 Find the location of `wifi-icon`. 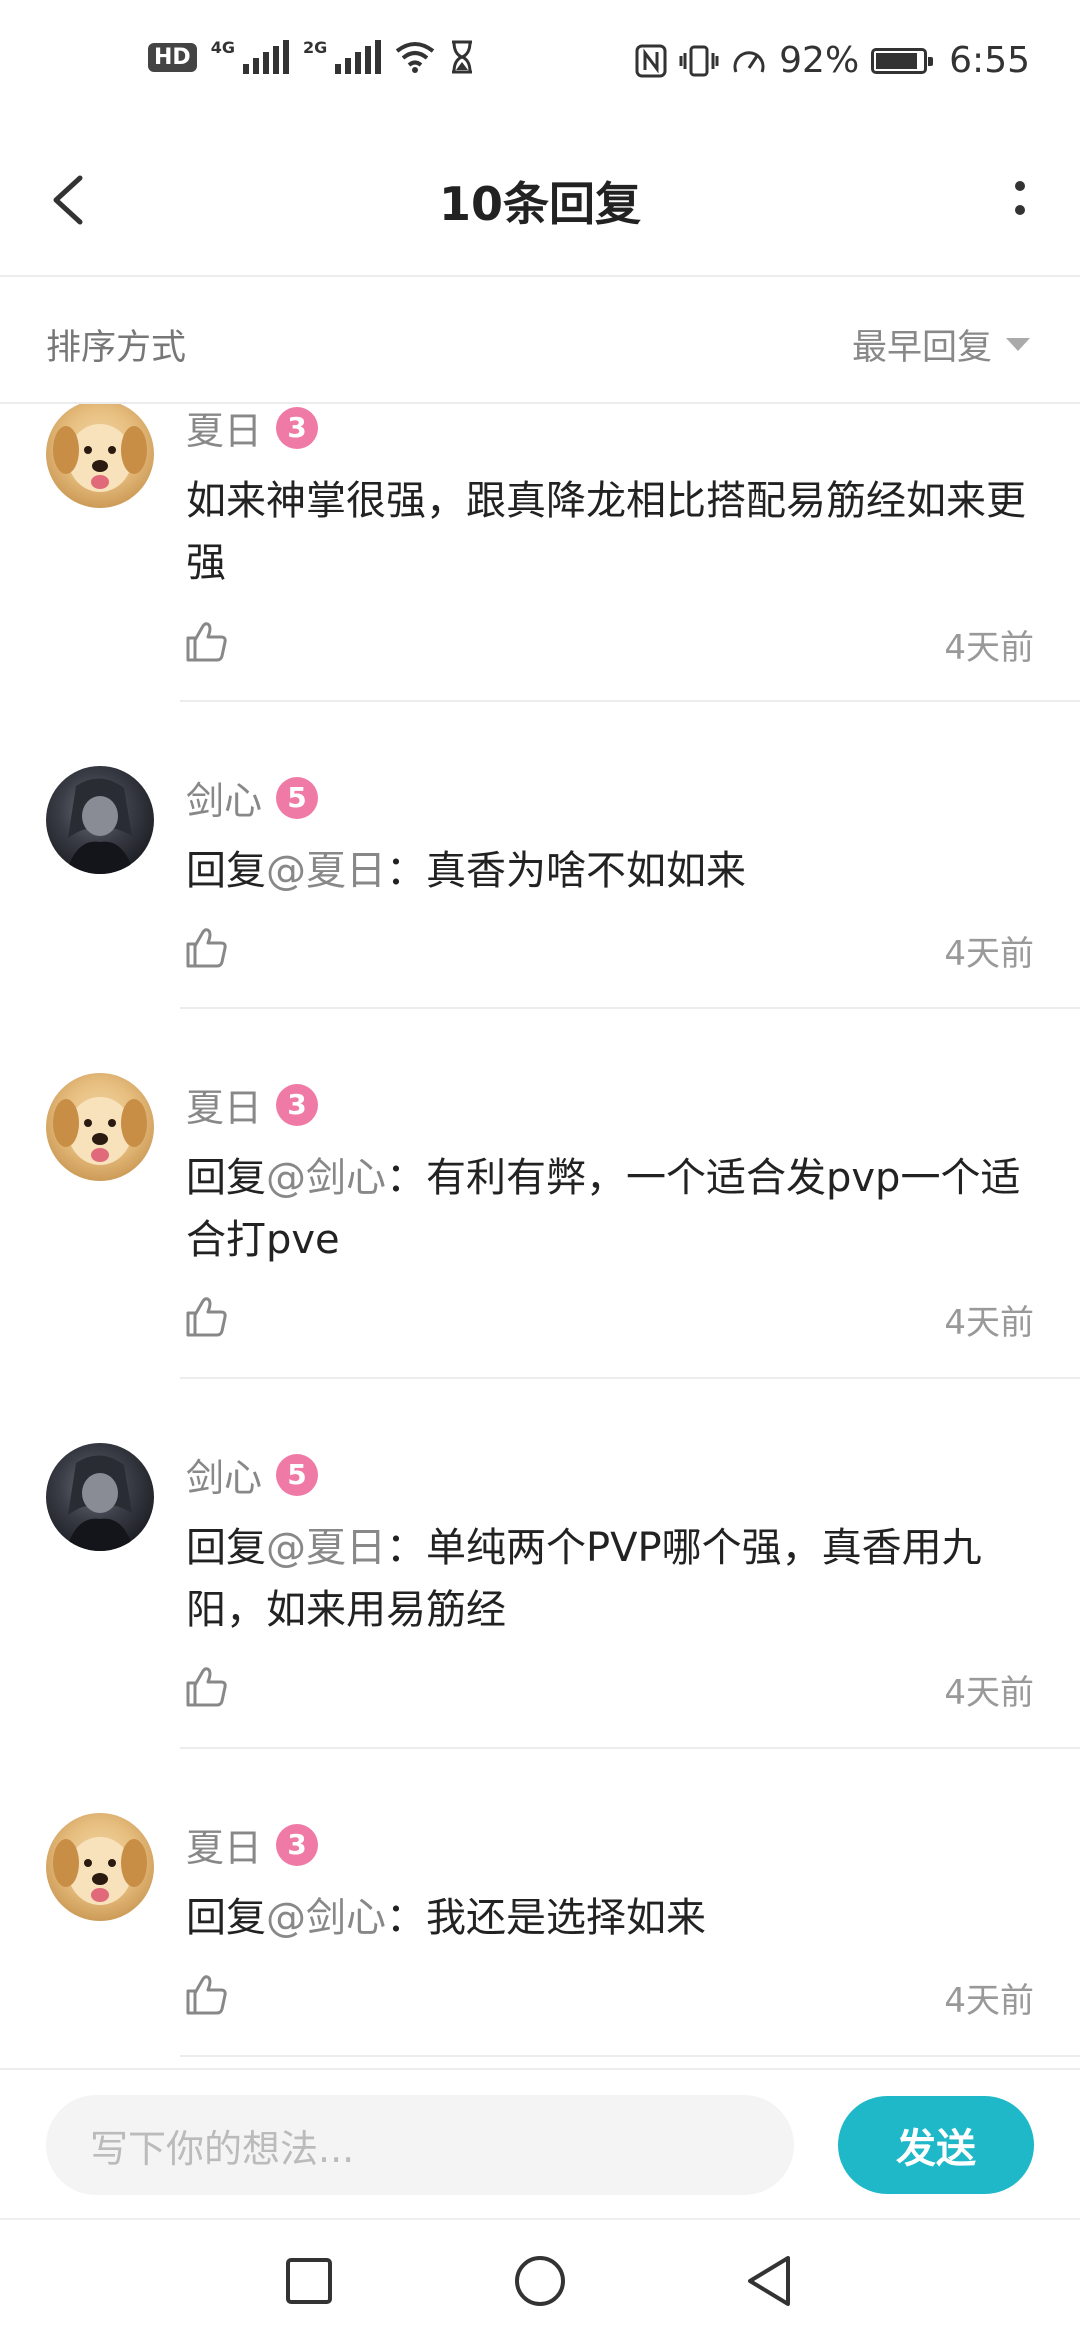

wifi-icon is located at coordinates (415, 57).